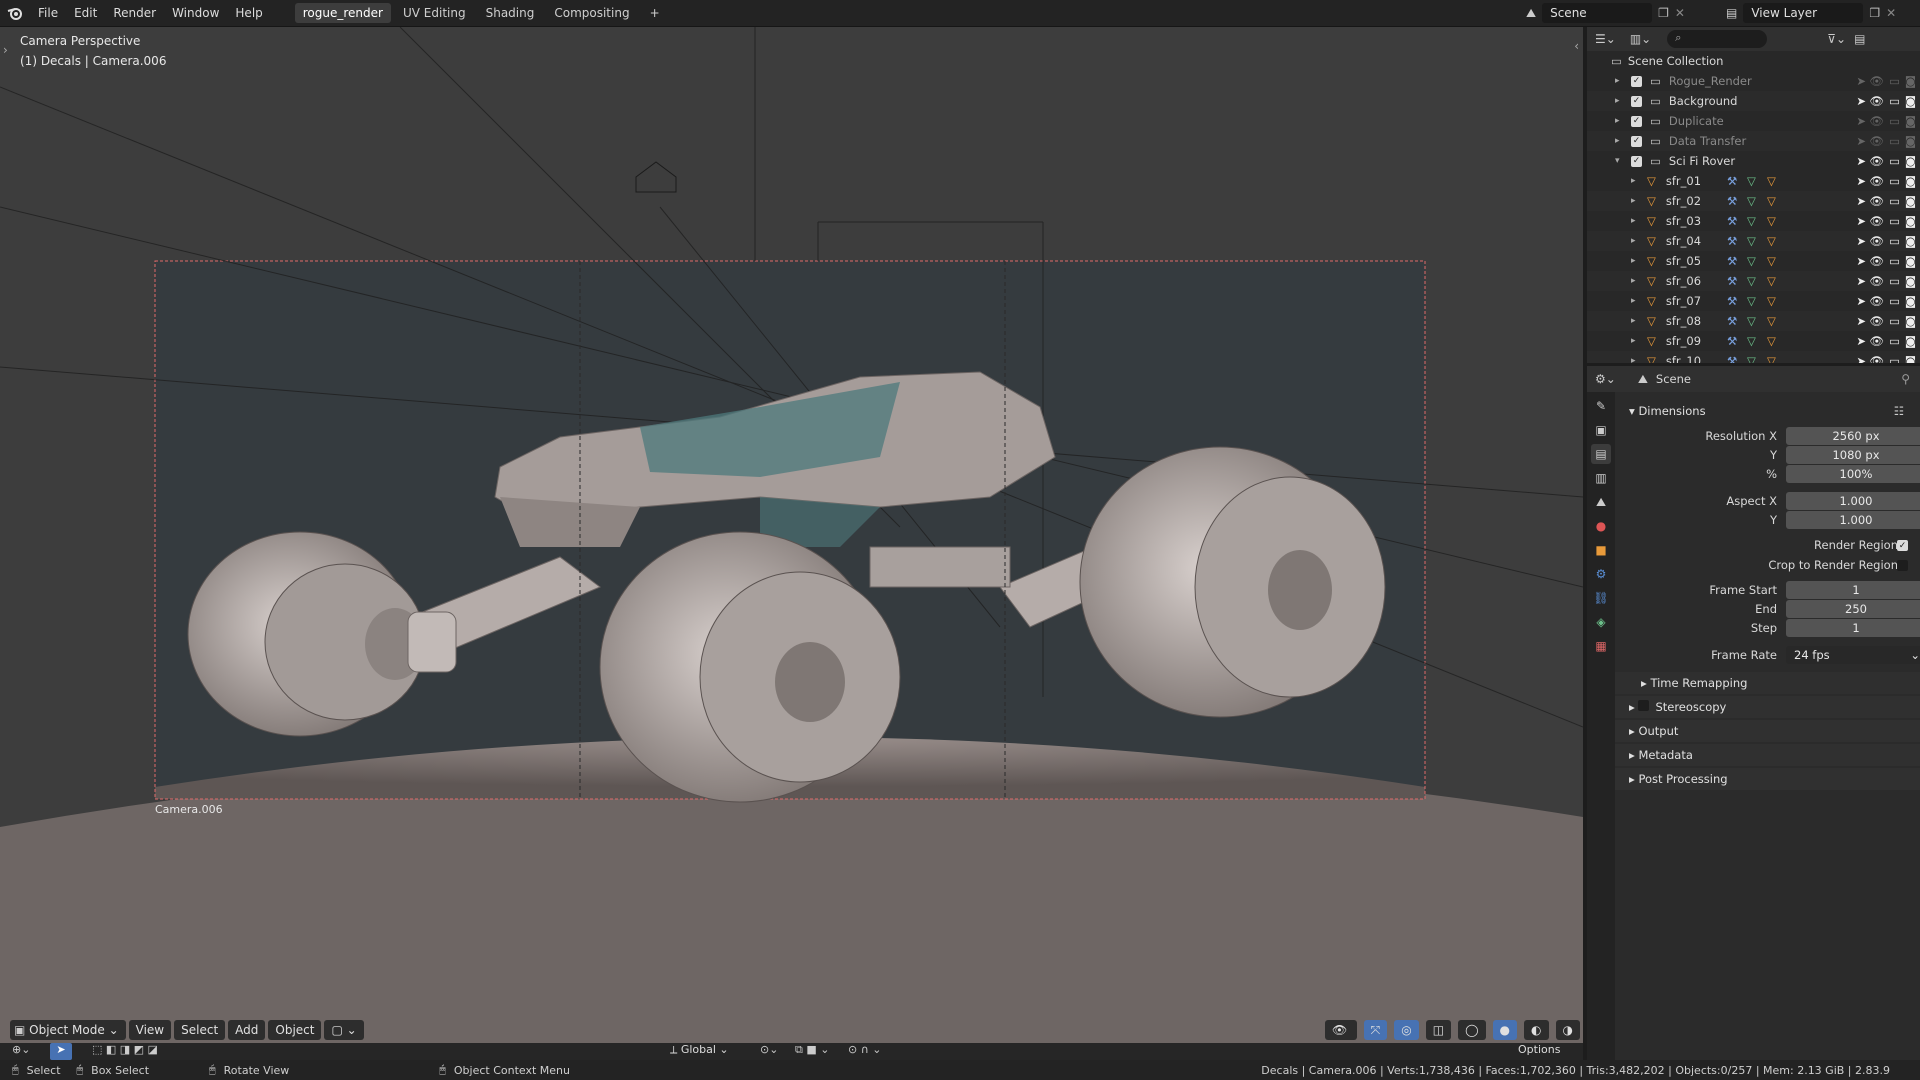 The image size is (1920, 1080). What do you see at coordinates (1836, 39) in the screenshot?
I see `filter-icon: ⊽⌄` at bounding box center [1836, 39].